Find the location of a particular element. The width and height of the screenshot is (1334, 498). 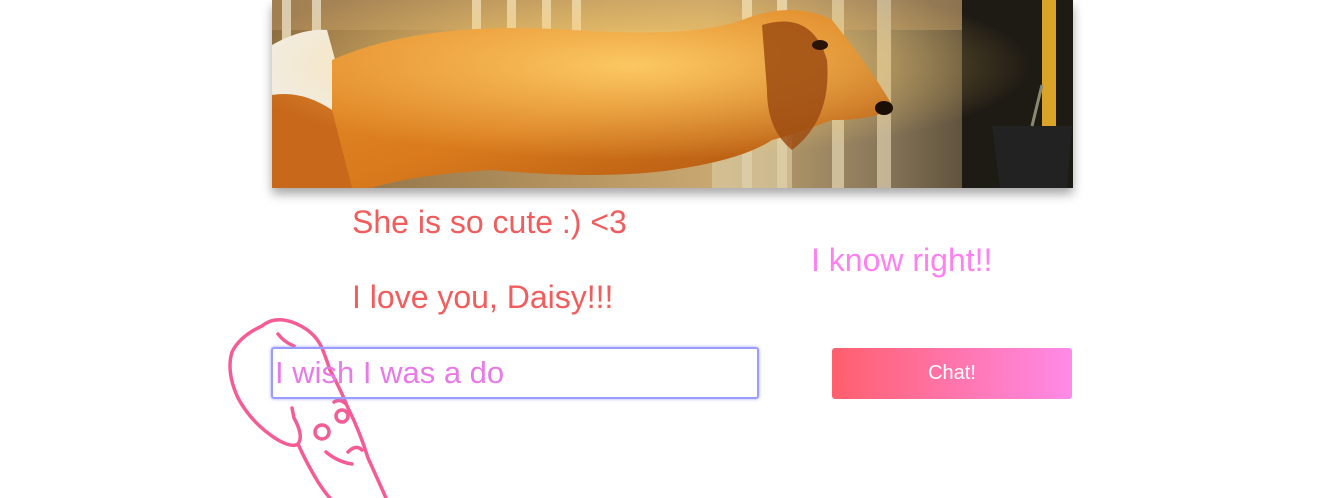

chat-message-input is located at coordinates (515, 373).